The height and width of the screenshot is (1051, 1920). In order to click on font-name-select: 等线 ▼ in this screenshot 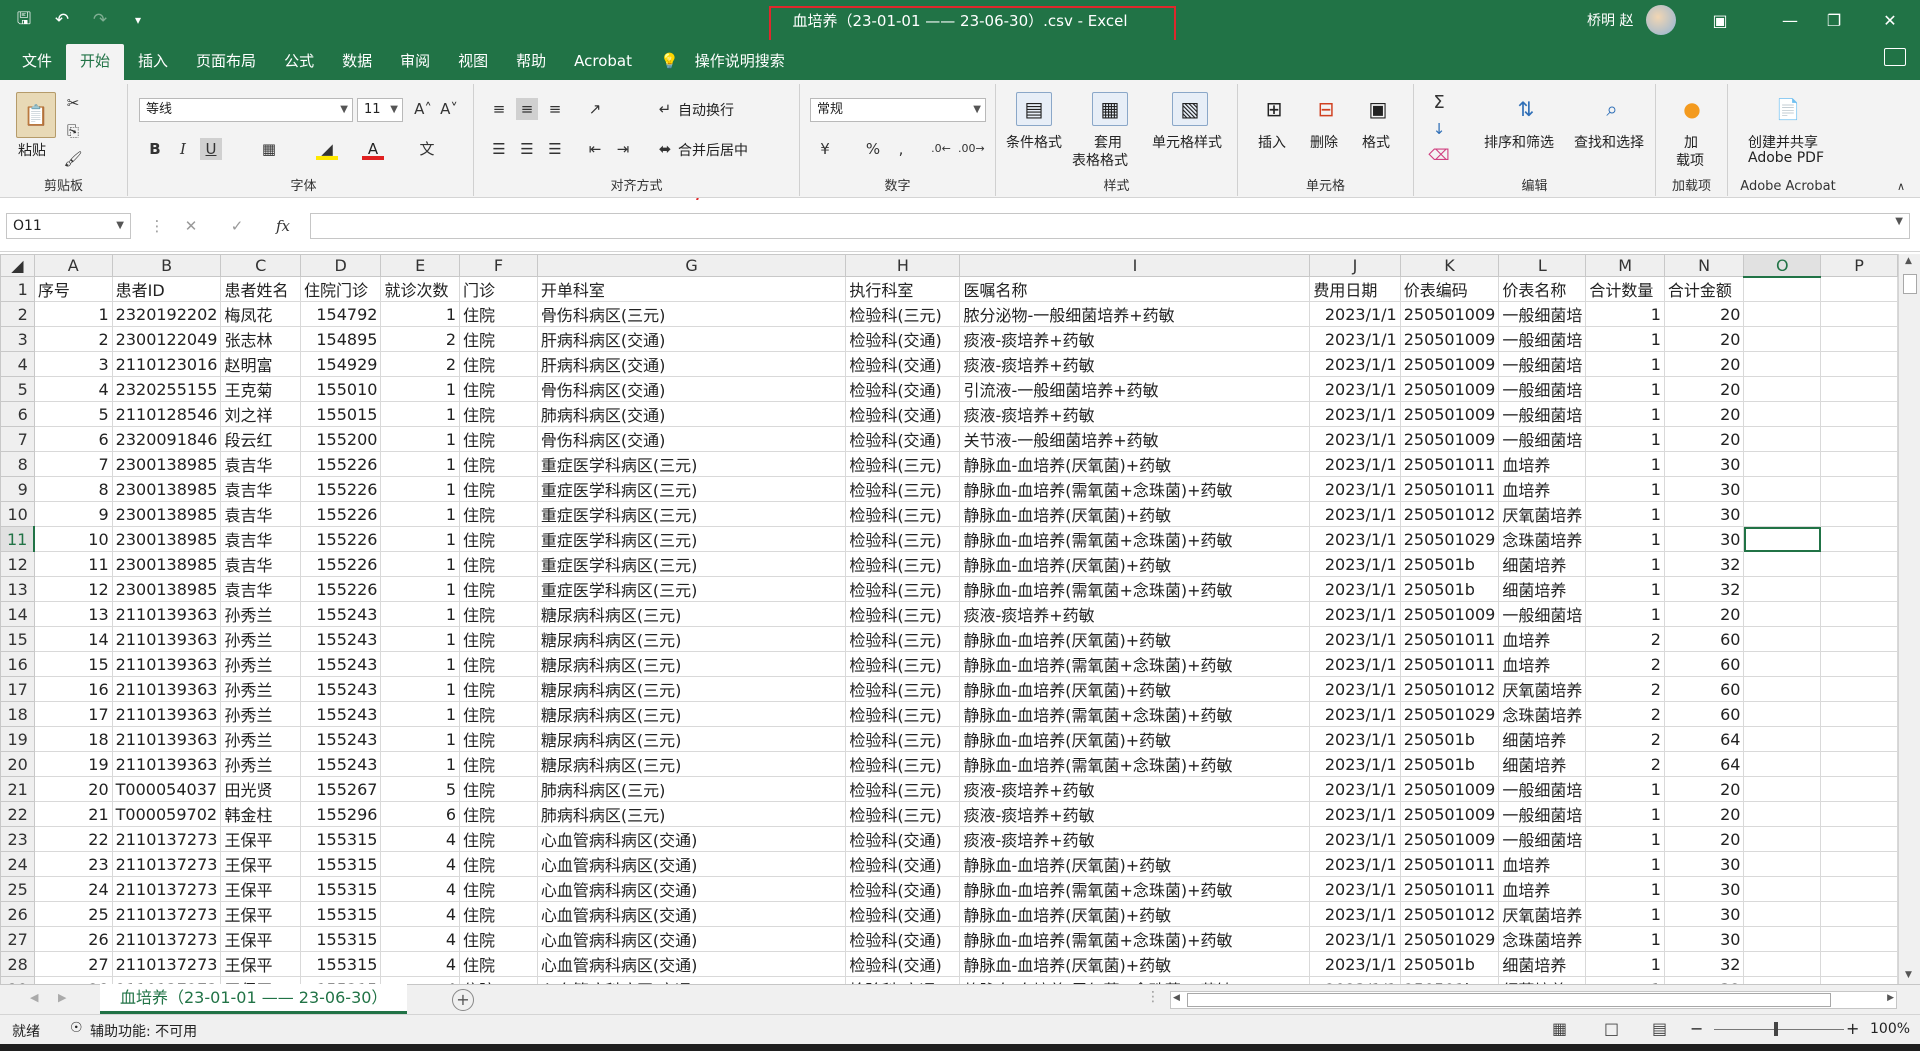, I will do `click(246, 110)`.